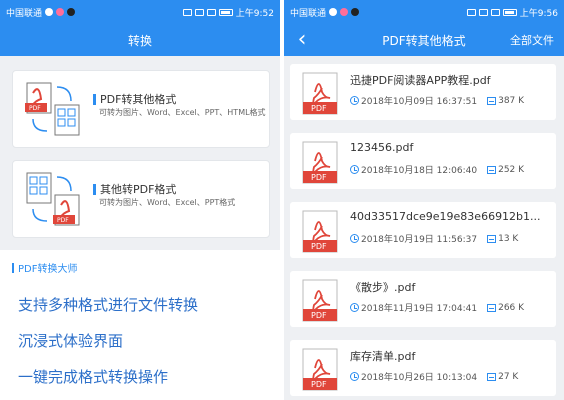  Describe the element at coordinates (302, 40) in the screenshot. I see `back-arrow-icon: ‹` at that location.